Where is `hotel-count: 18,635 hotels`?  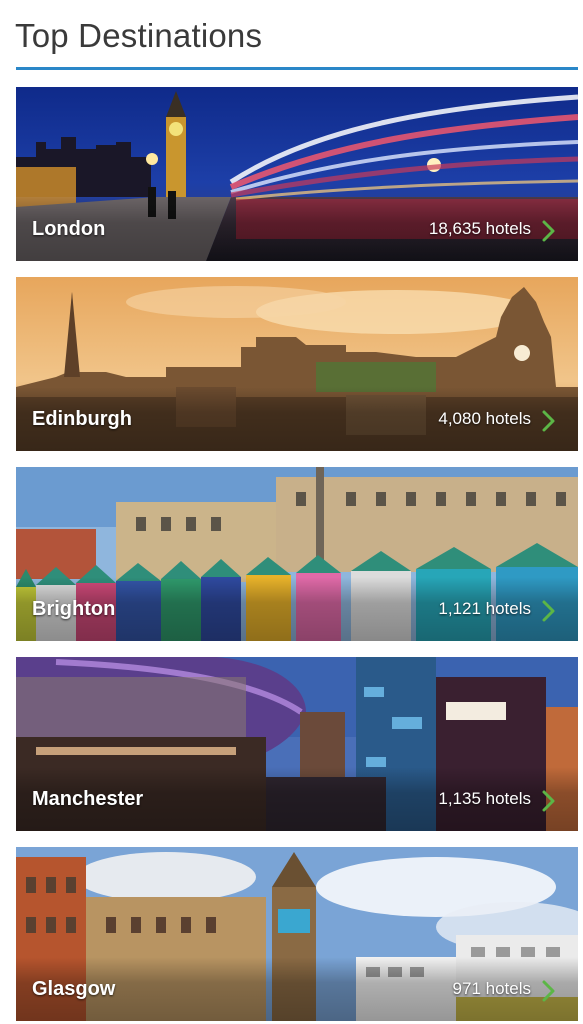 hotel-count: 18,635 hotels is located at coordinates (479, 228).